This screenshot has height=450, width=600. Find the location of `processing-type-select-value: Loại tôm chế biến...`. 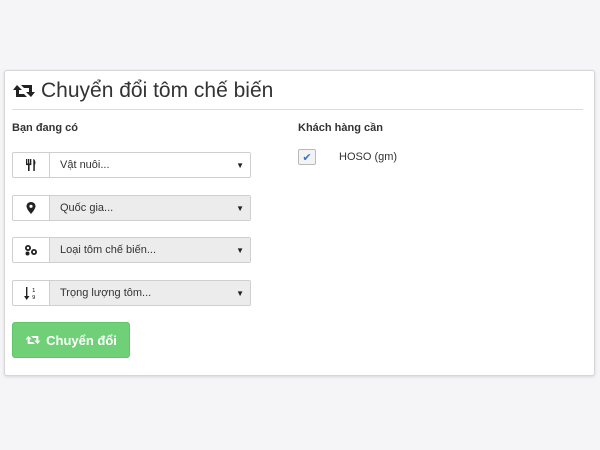

processing-type-select-value: Loại tôm chế biến... is located at coordinates (108, 250).